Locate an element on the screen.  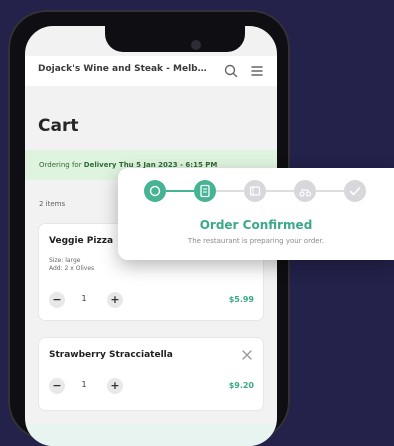
item-option: Size: large is located at coordinates (65, 260).